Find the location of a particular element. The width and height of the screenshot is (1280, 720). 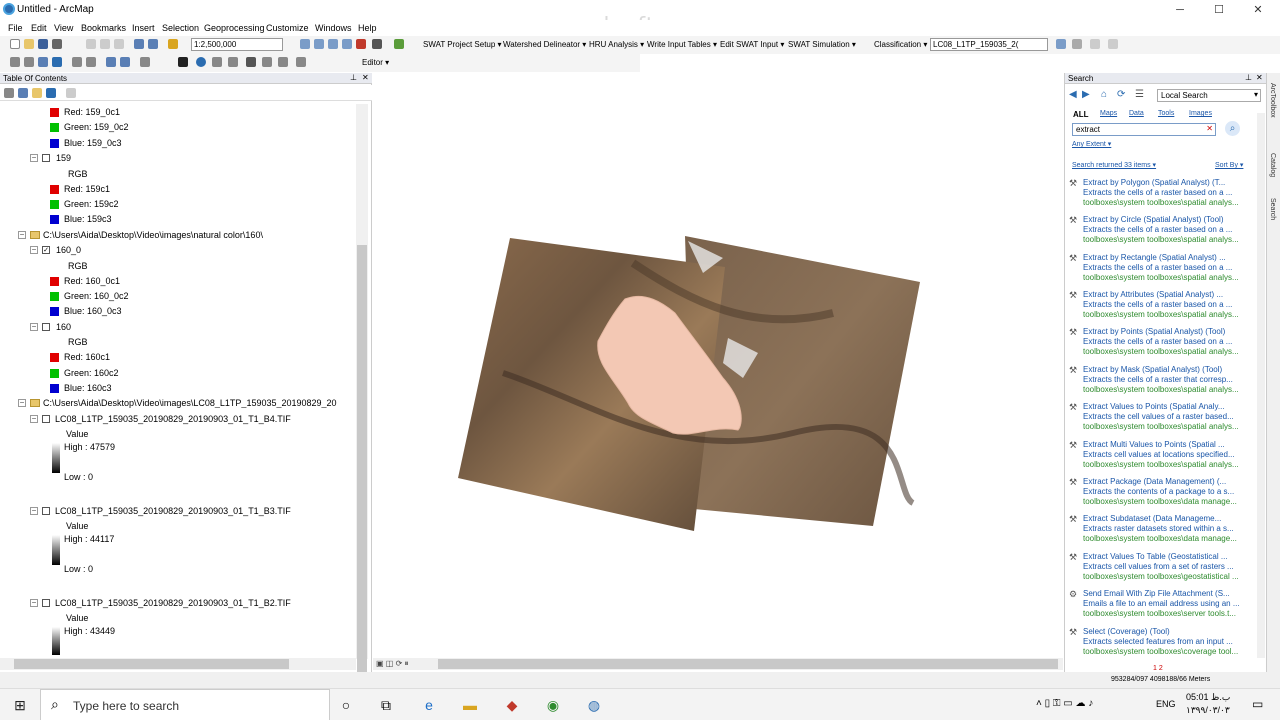

add-data-icon is located at coordinates (173, 44).